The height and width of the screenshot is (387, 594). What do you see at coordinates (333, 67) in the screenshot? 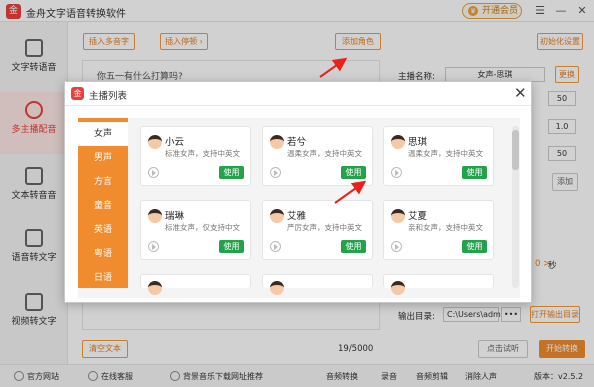
I see `arrow-to-add-role` at bounding box center [333, 67].